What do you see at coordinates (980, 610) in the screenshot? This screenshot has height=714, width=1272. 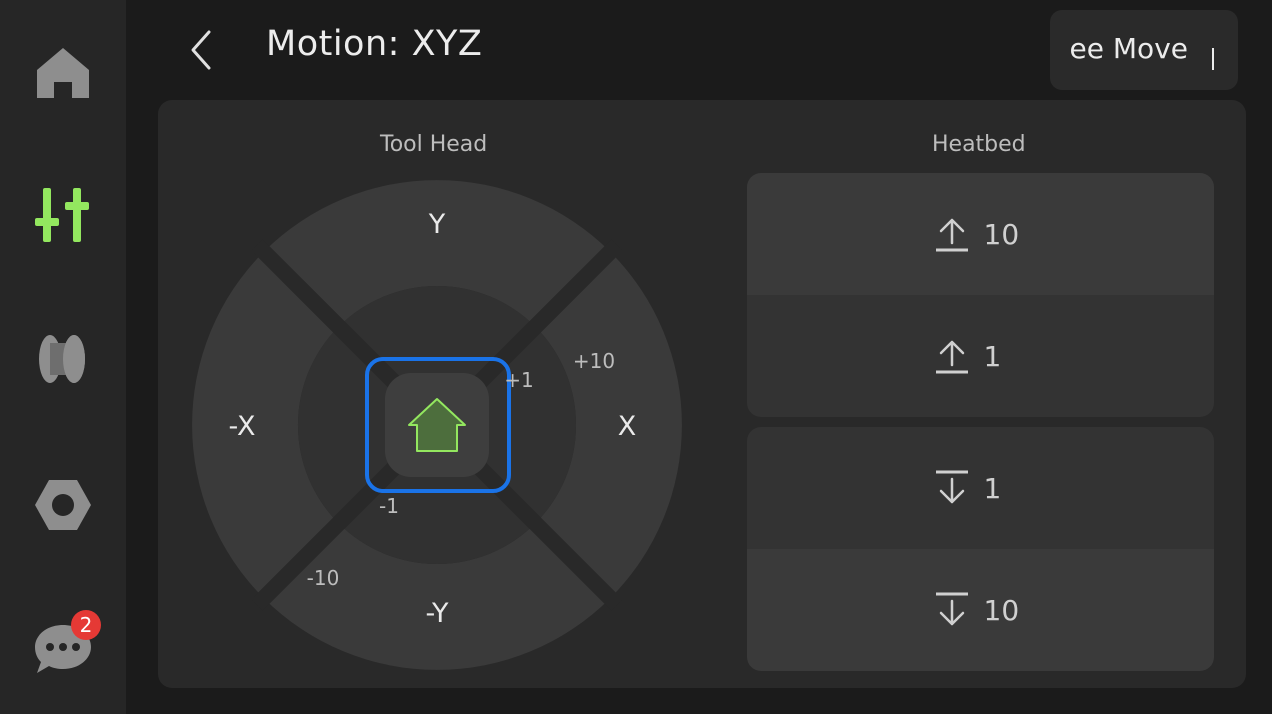 I see `heatbed-down-10-button: 10` at bounding box center [980, 610].